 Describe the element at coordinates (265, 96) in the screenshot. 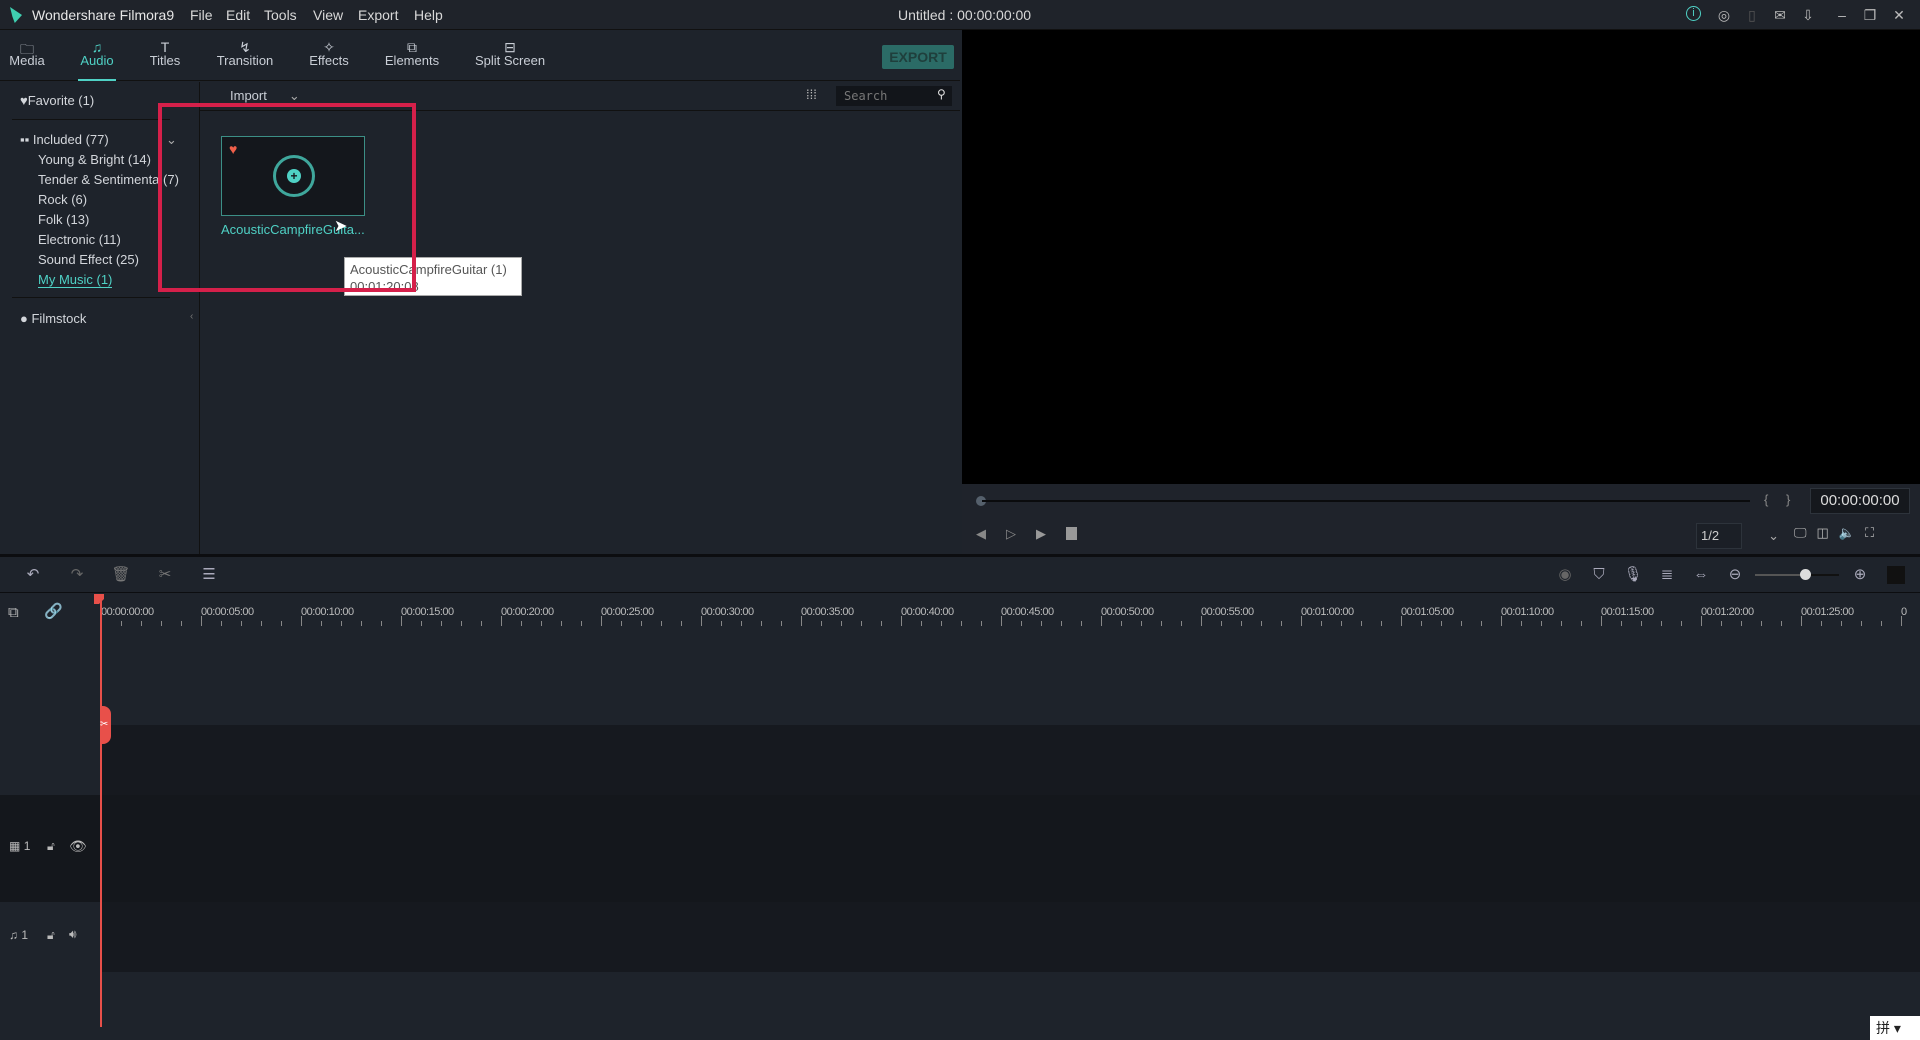

I see `import-button: Import ⌄` at that location.